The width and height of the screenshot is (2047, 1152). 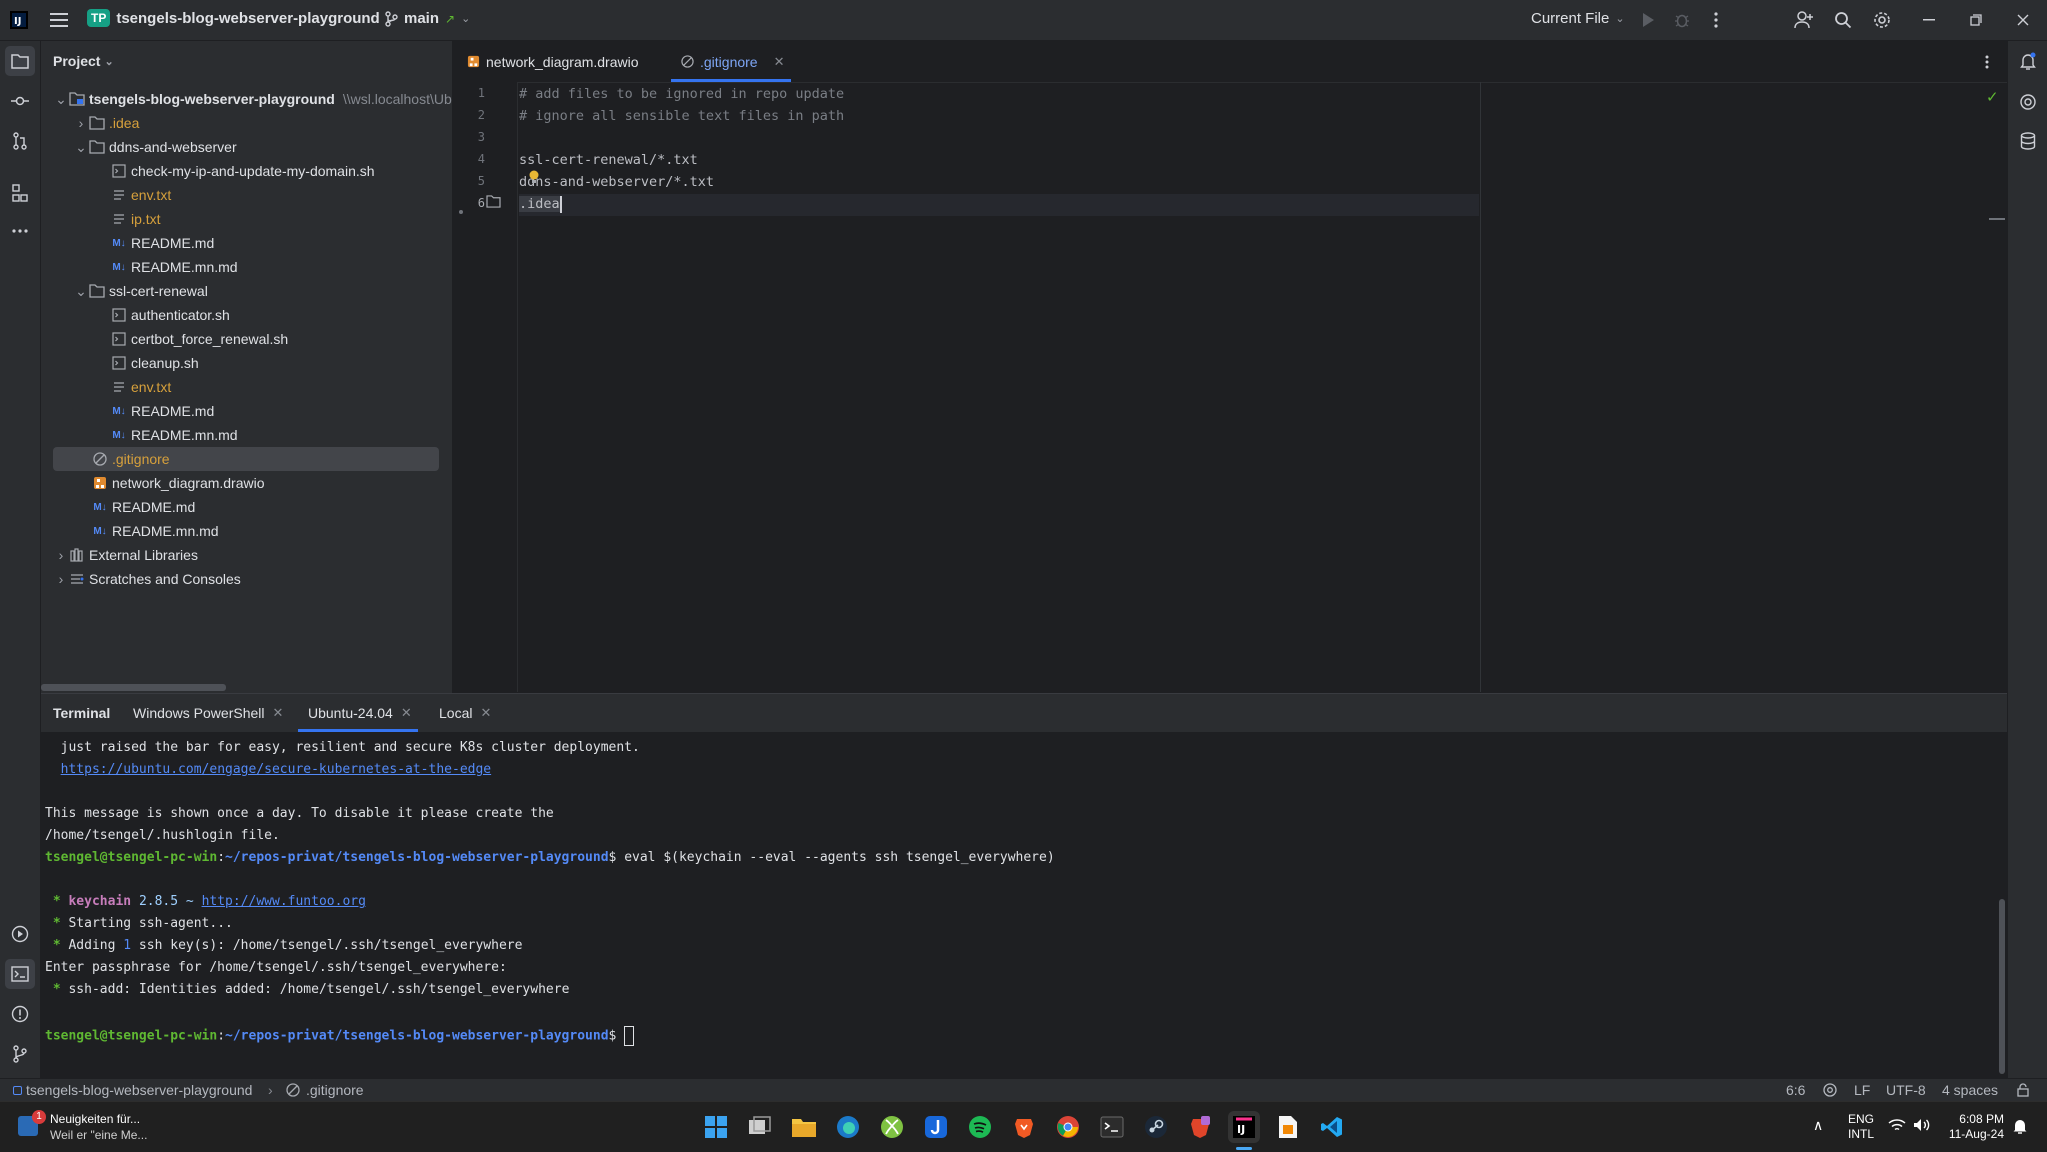 What do you see at coordinates (1648, 20) in the screenshot?
I see `run-icon` at bounding box center [1648, 20].